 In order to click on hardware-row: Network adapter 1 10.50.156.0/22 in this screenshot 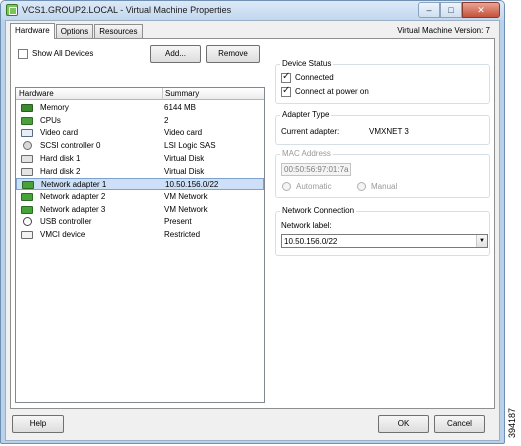, I will do `click(140, 184)`.